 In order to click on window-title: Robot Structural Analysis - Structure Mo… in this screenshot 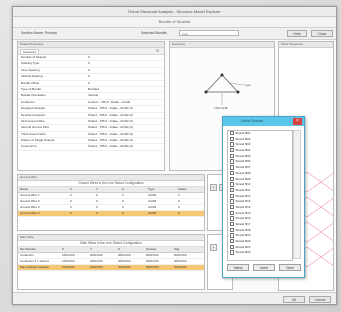, I will do `click(174, 12)`.